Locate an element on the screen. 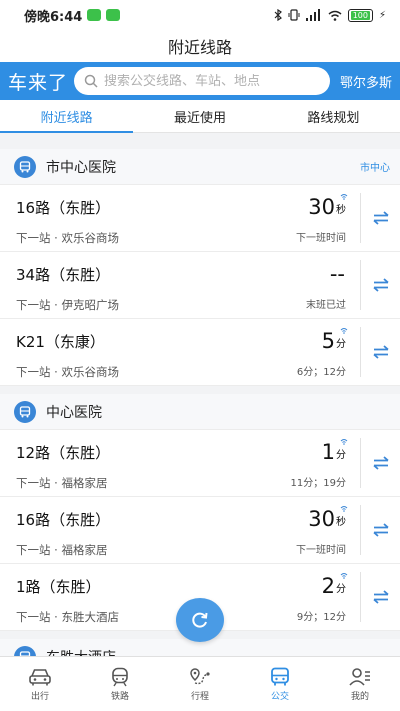  page-title: 附近线路 is located at coordinates (200, 46).